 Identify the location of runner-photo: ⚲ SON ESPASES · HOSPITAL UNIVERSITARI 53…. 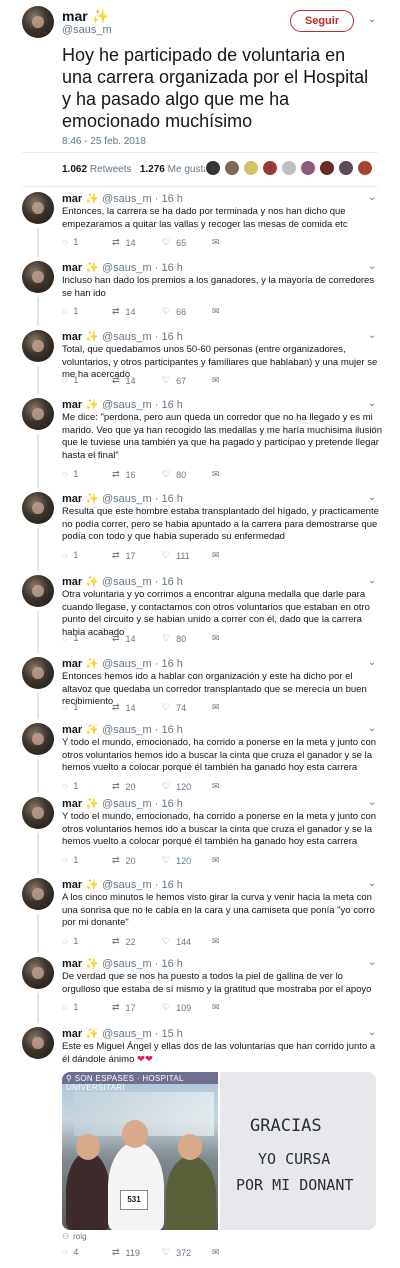
(140, 1151).